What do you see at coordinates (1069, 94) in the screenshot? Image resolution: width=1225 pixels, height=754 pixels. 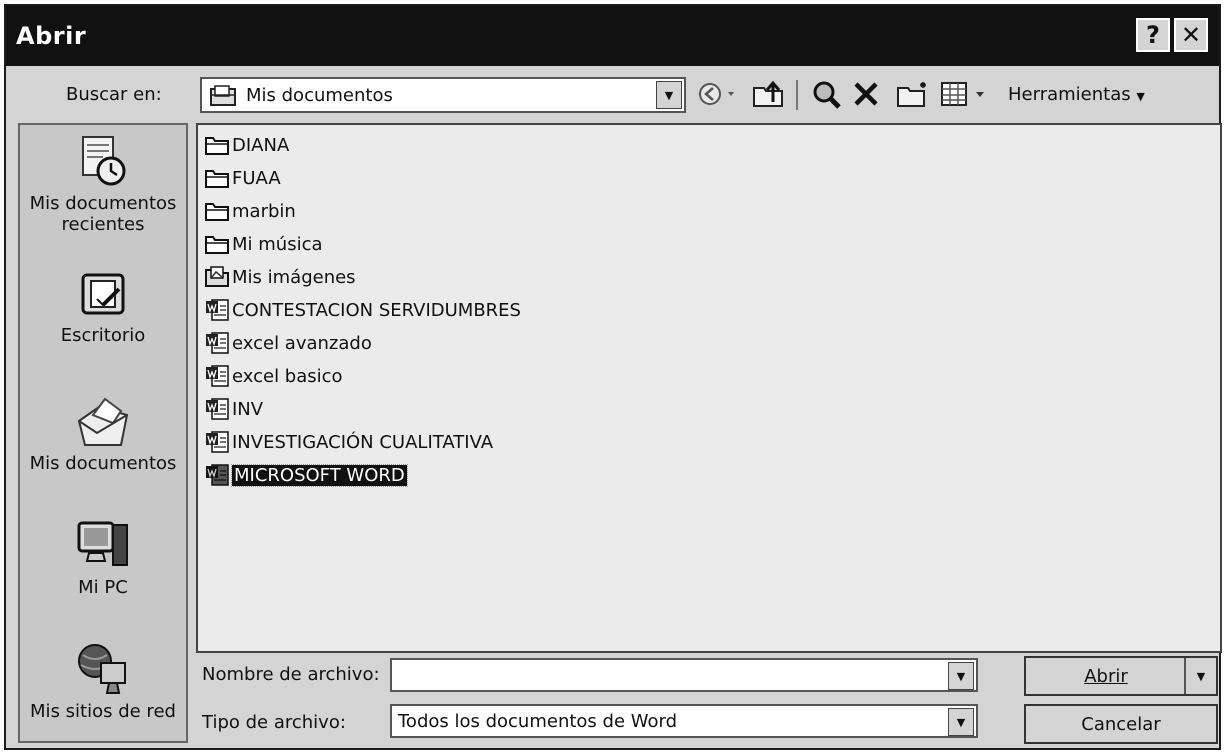 I see `tools-menu-label: Herramientas` at bounding box center [1069, 94].